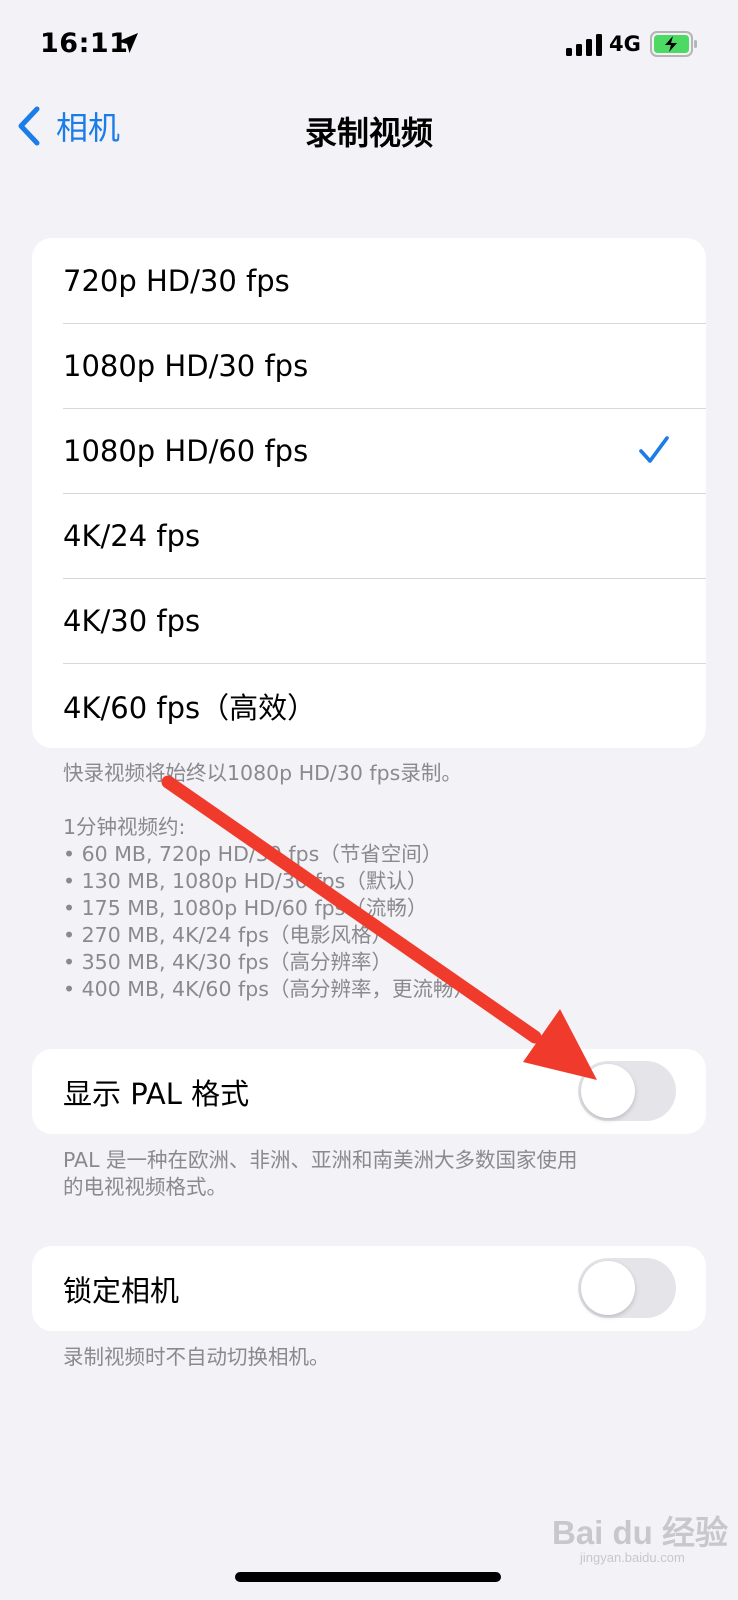 The height and width of the screenshot is (1600, 738). I want to click on page-title: 录制视频, so click(368, 133).